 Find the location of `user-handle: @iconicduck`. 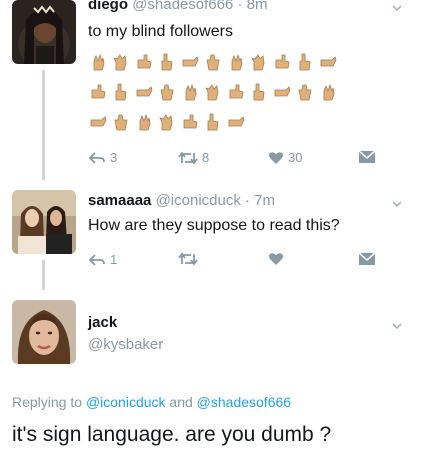

user-handle: @iconicduck is located at coordinates (198, 200).